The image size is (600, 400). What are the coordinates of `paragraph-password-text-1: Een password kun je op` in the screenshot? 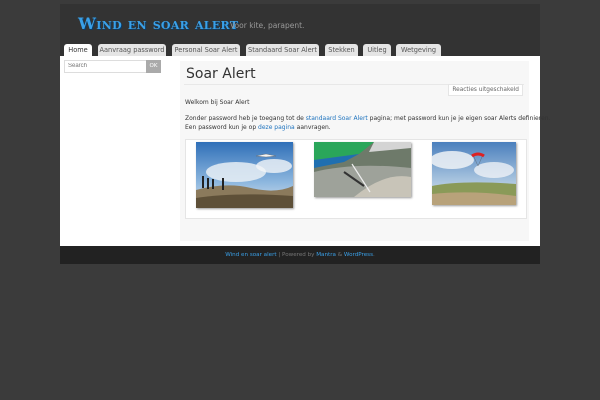 It's located at (222, 127).